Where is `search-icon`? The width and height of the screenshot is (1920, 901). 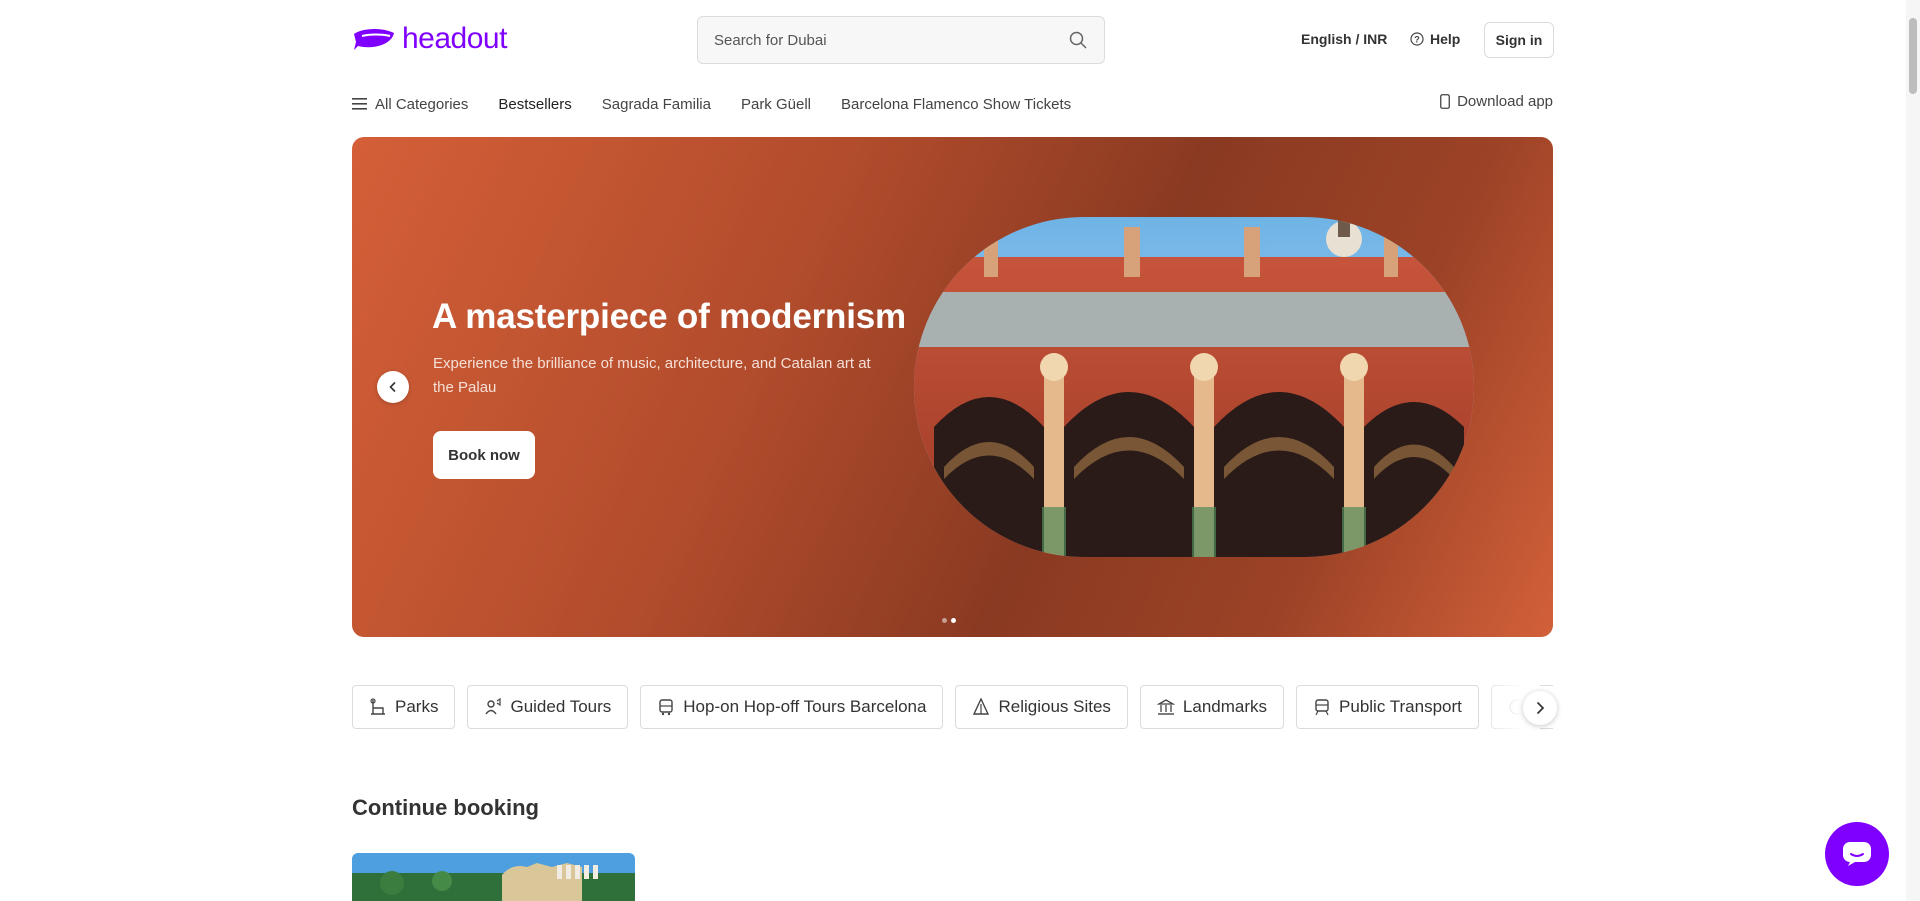
search-icon is located at coordinates (1078, 40).